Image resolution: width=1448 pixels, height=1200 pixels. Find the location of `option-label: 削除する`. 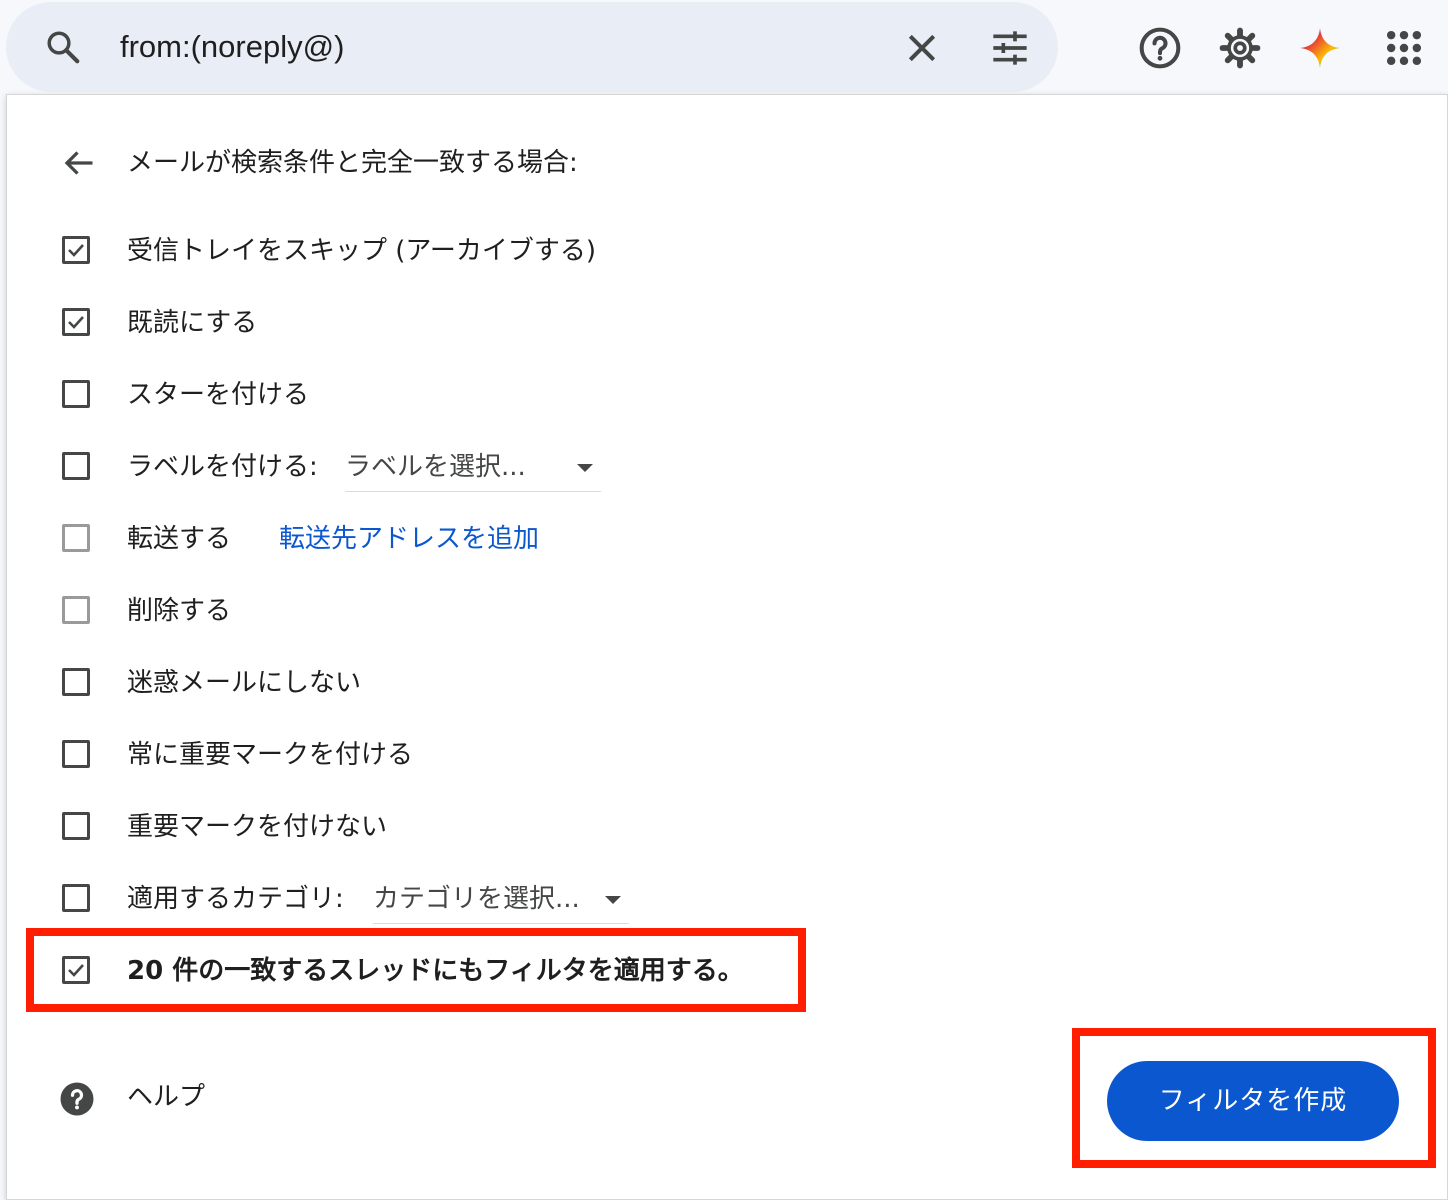

option-label: 削除する is located at coordinates (179, 611).